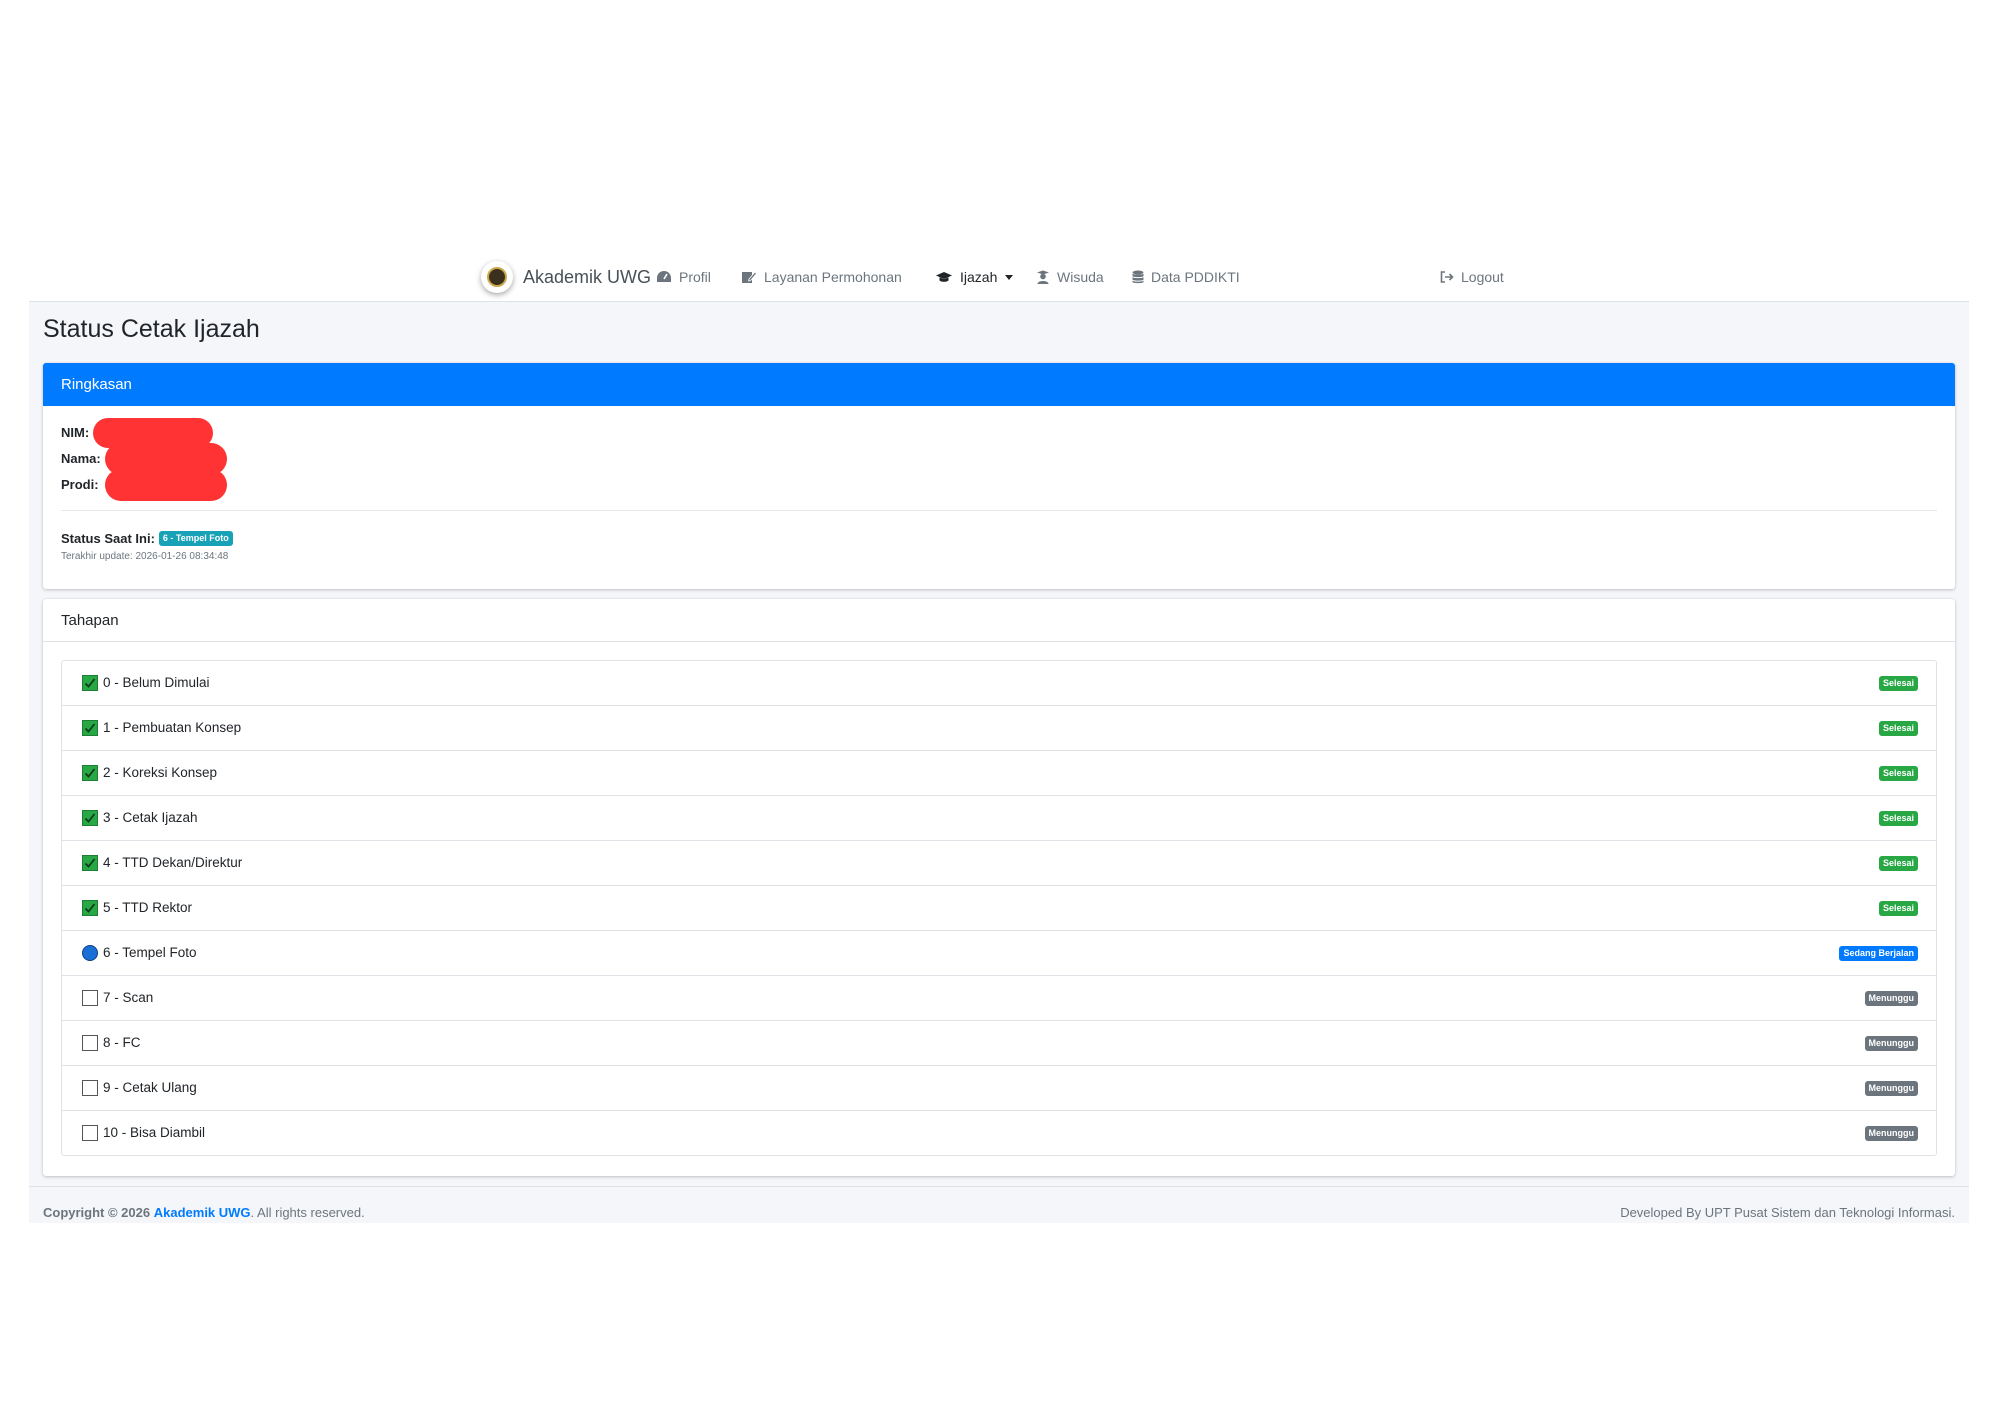 This screenshot has width=2000, height=1414. What do you see at coordinates (664, 276) in the screenshot?
I see `dashboard-gauge-icon` at bounding box center [664, 276].